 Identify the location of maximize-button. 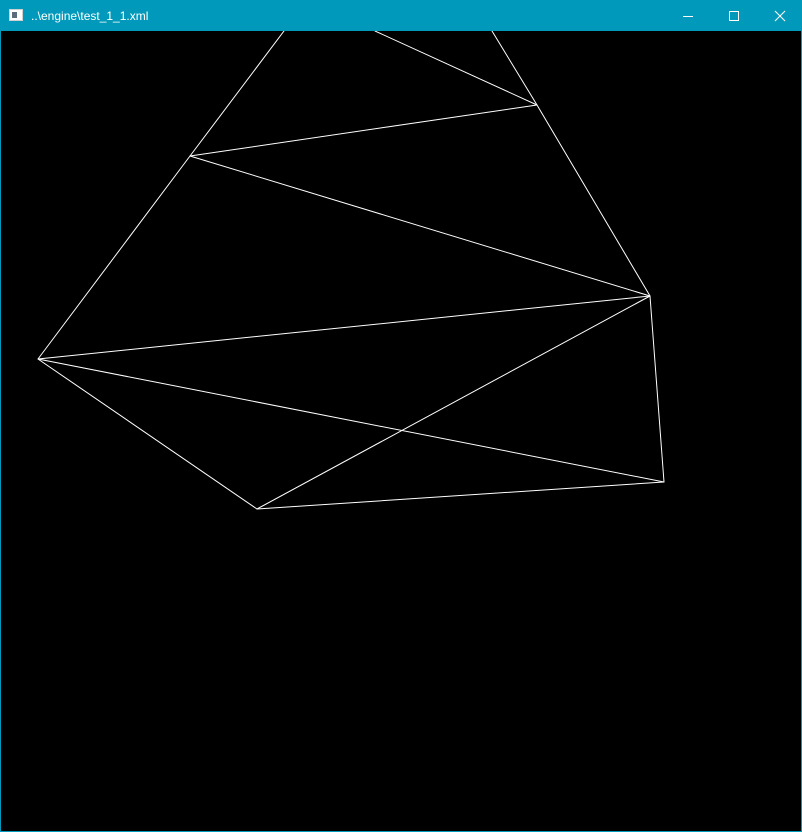
(734, 16).